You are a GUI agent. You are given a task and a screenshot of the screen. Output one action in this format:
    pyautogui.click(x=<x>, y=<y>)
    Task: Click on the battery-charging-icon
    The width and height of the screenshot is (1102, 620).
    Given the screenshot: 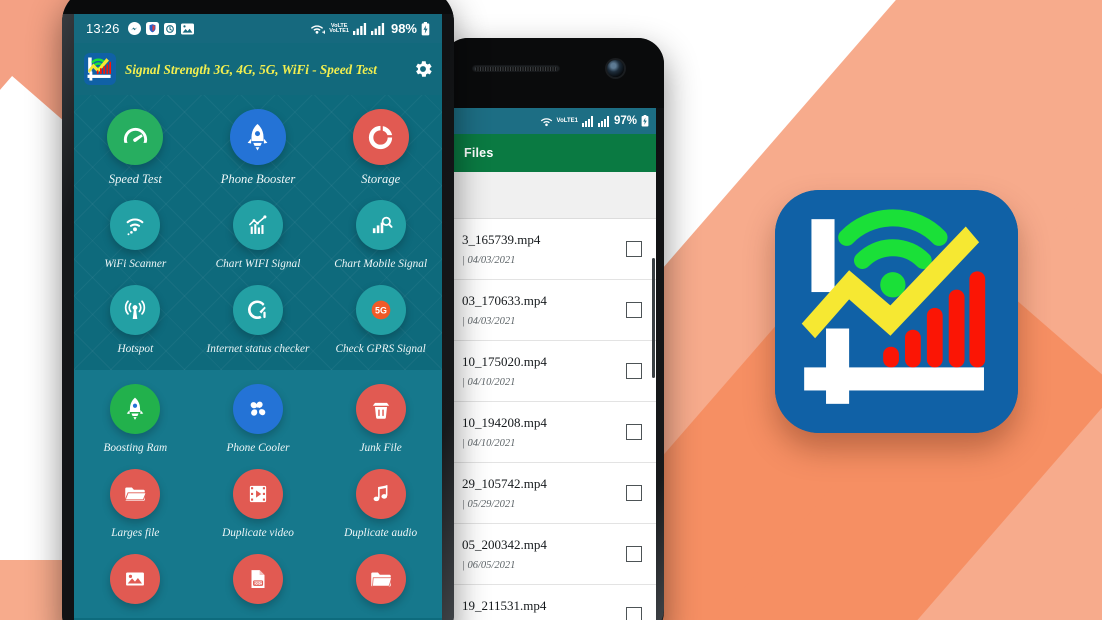 What is the action you would take?
    pyautogui.click(x=425, y=28)
    